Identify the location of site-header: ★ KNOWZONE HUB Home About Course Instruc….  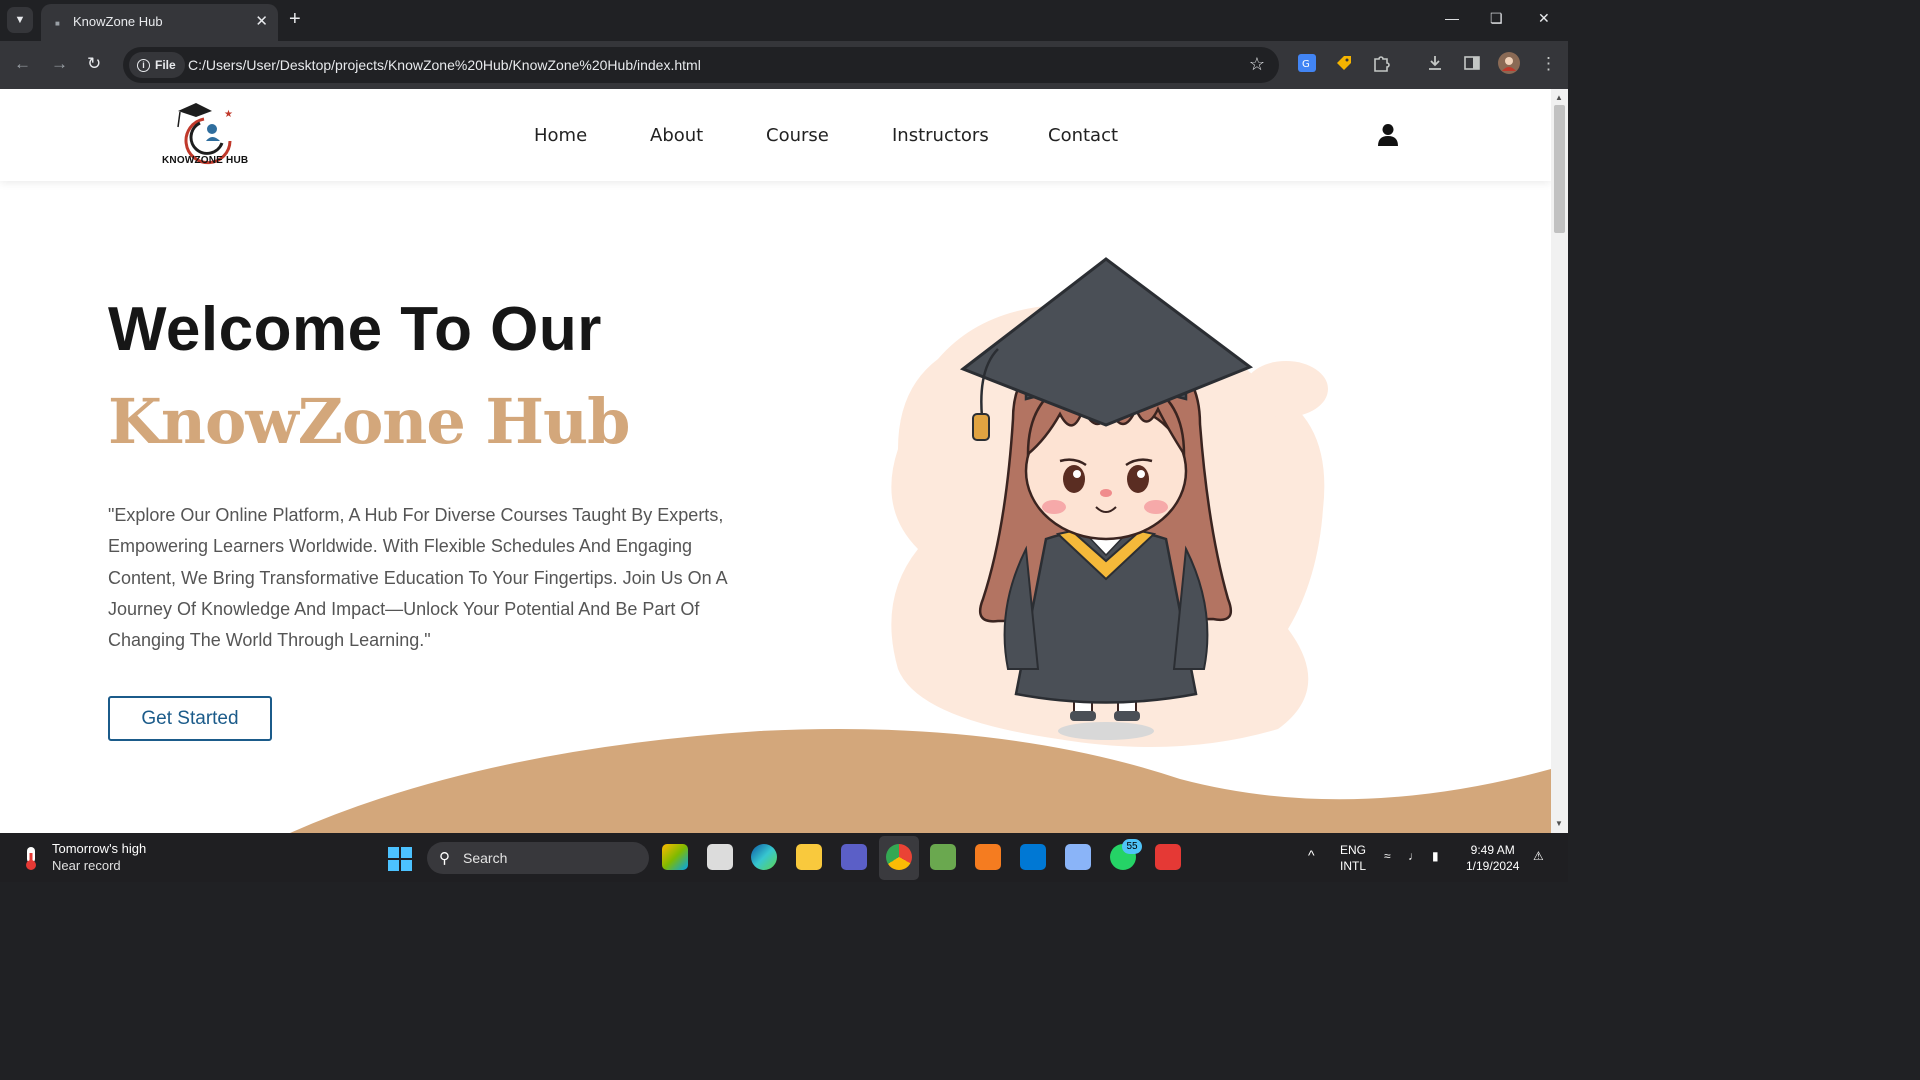
(775, 135).